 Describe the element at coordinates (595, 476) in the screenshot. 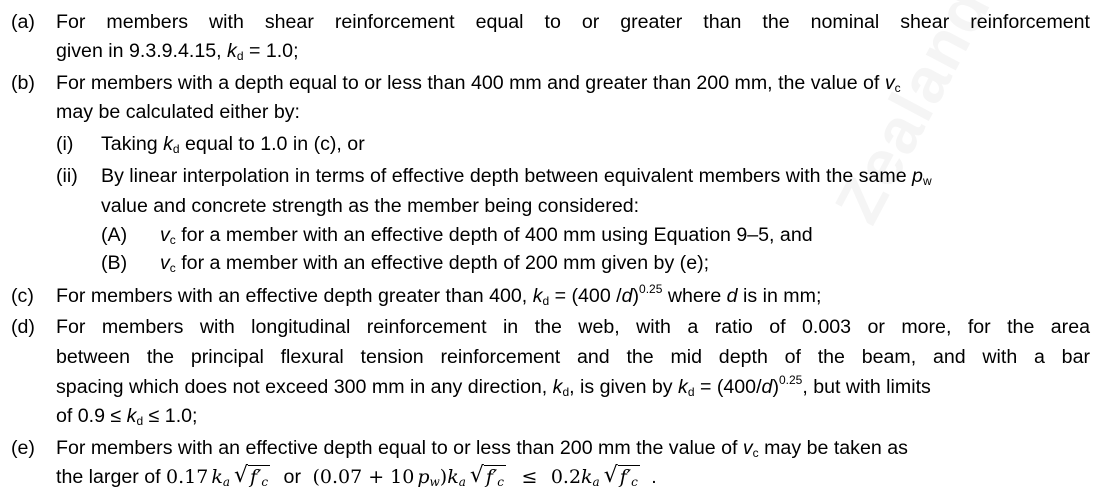

I see `formula-3: 0.2ka √ f′c` at that location.